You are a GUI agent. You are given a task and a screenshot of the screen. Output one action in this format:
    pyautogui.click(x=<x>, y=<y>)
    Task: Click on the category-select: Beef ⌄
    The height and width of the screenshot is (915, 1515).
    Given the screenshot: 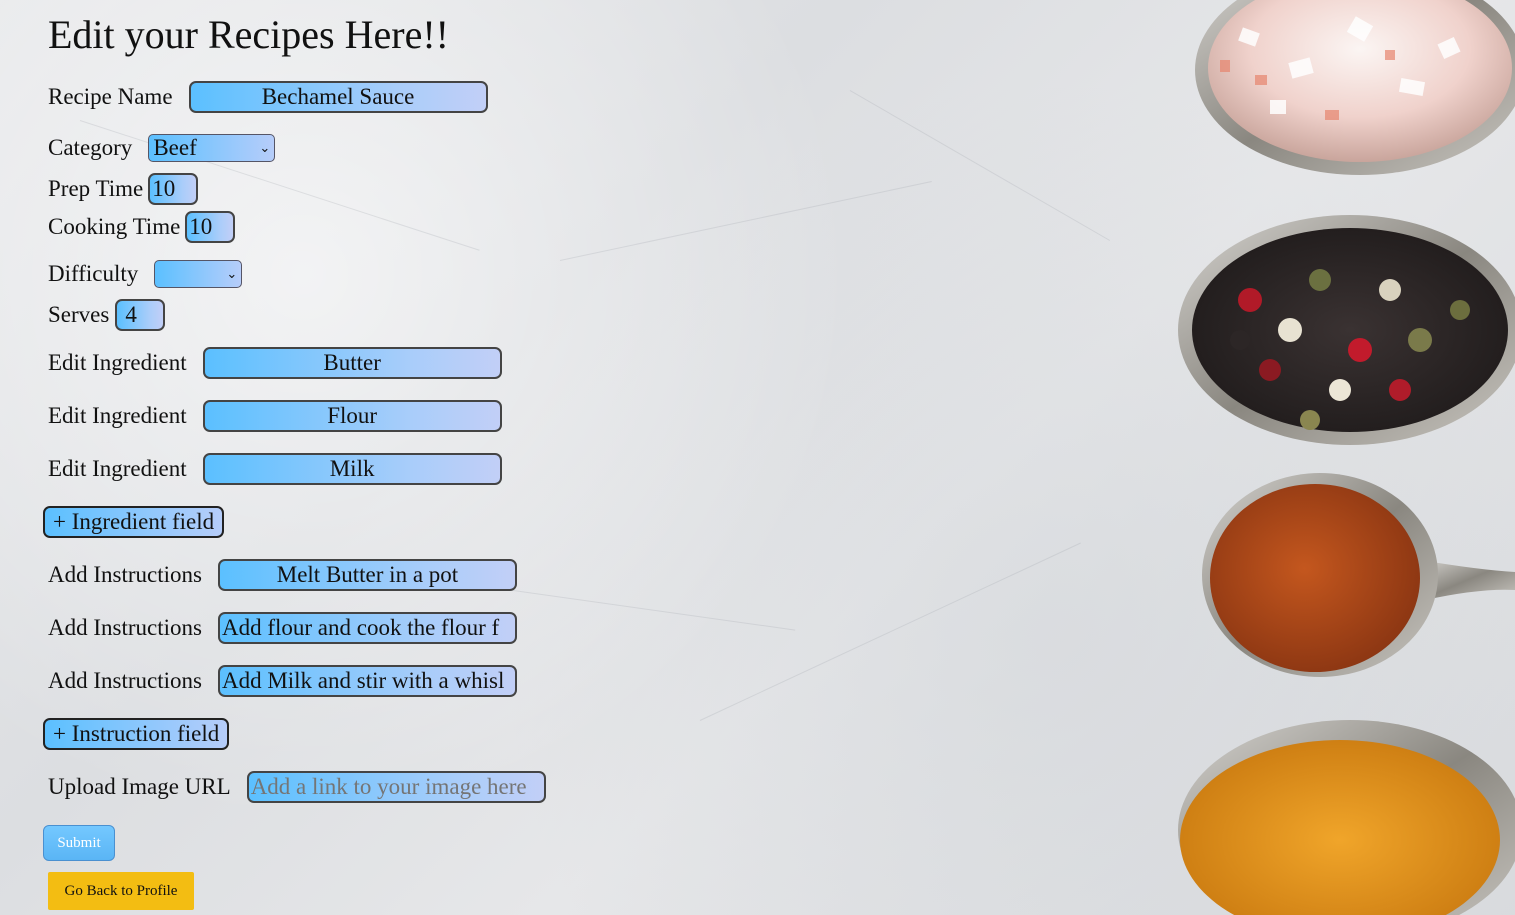 What is the action you would take?
    pyautogui.click(x=212, y=148)
    